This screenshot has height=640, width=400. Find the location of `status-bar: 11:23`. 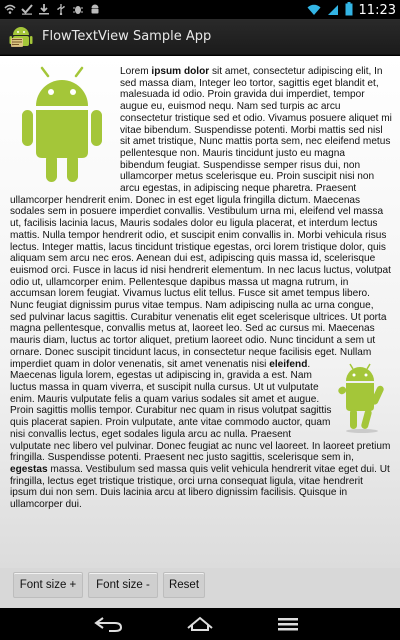

status-bar: 11:23 is located at coordinates (200, 9).